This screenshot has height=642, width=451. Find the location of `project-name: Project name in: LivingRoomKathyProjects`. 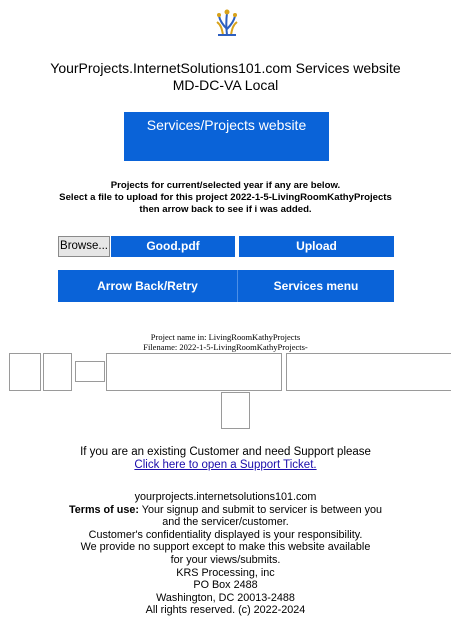

project-name: Project name in: LivingRoomKathyProjects is located at coordinates (225, 337).